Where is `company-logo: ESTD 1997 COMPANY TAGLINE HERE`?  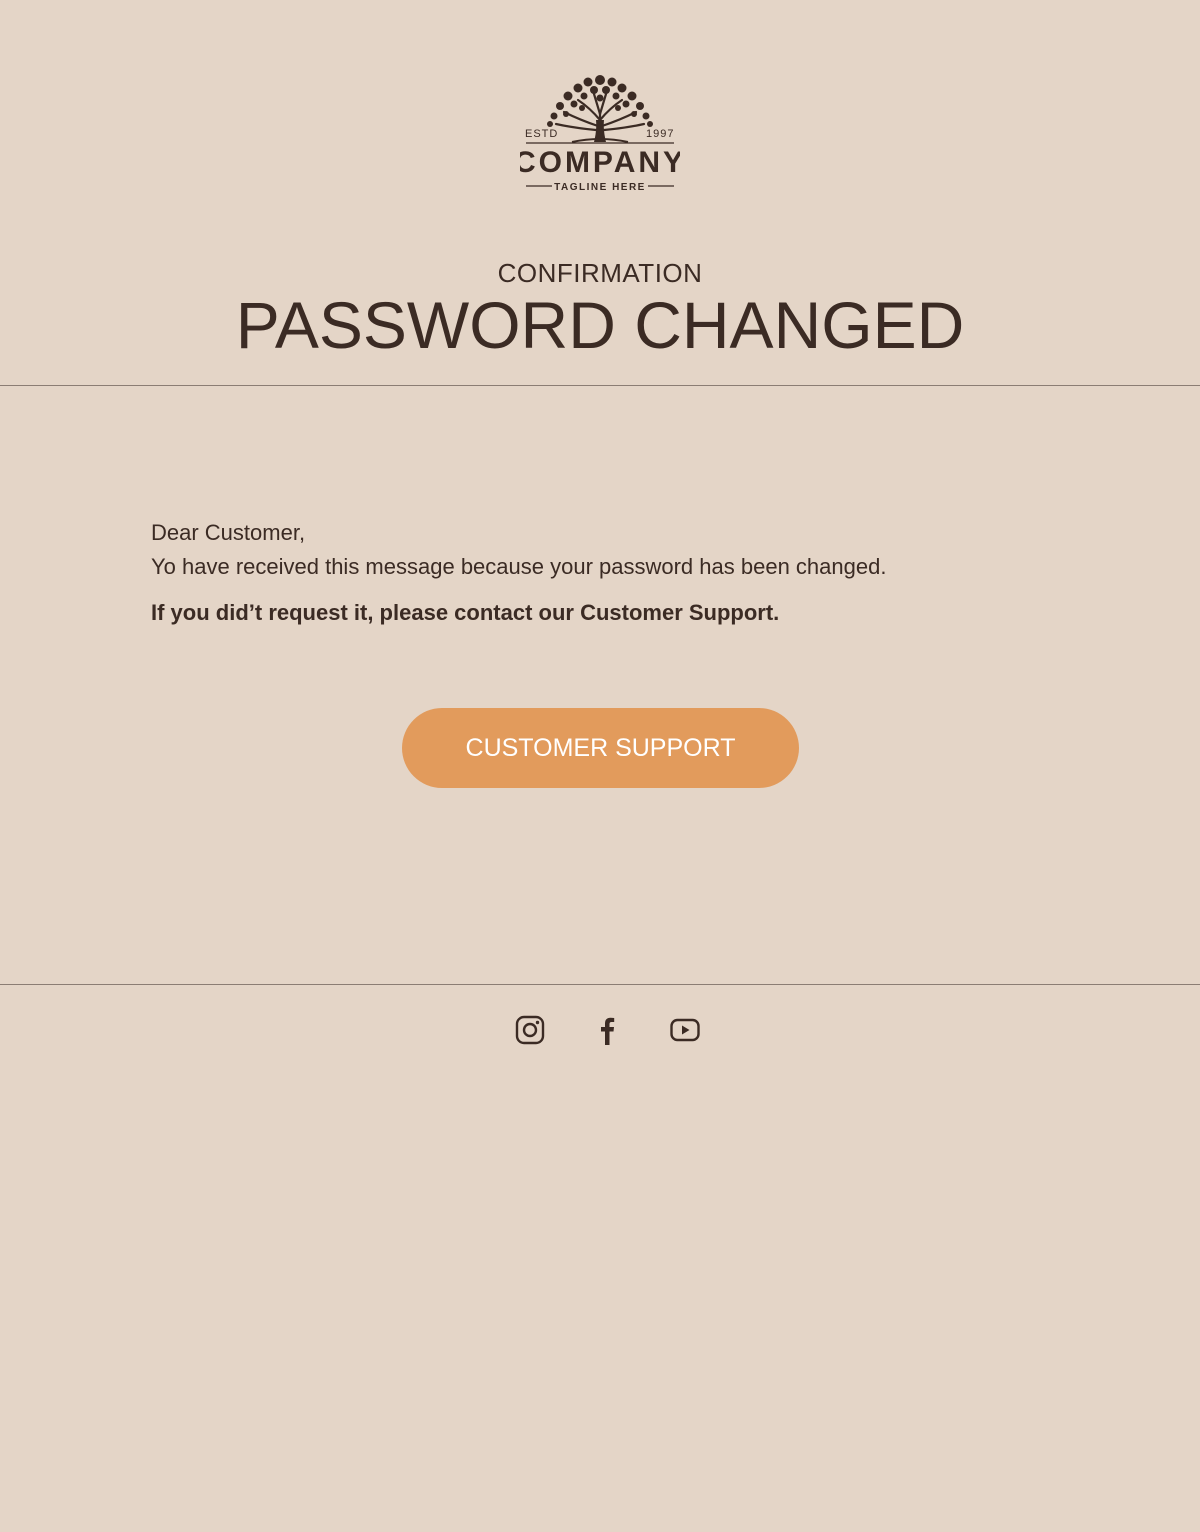 company-logo: ESTD 1997 COMPANY TAGLINE HERE is located at coordinates (600, 130).